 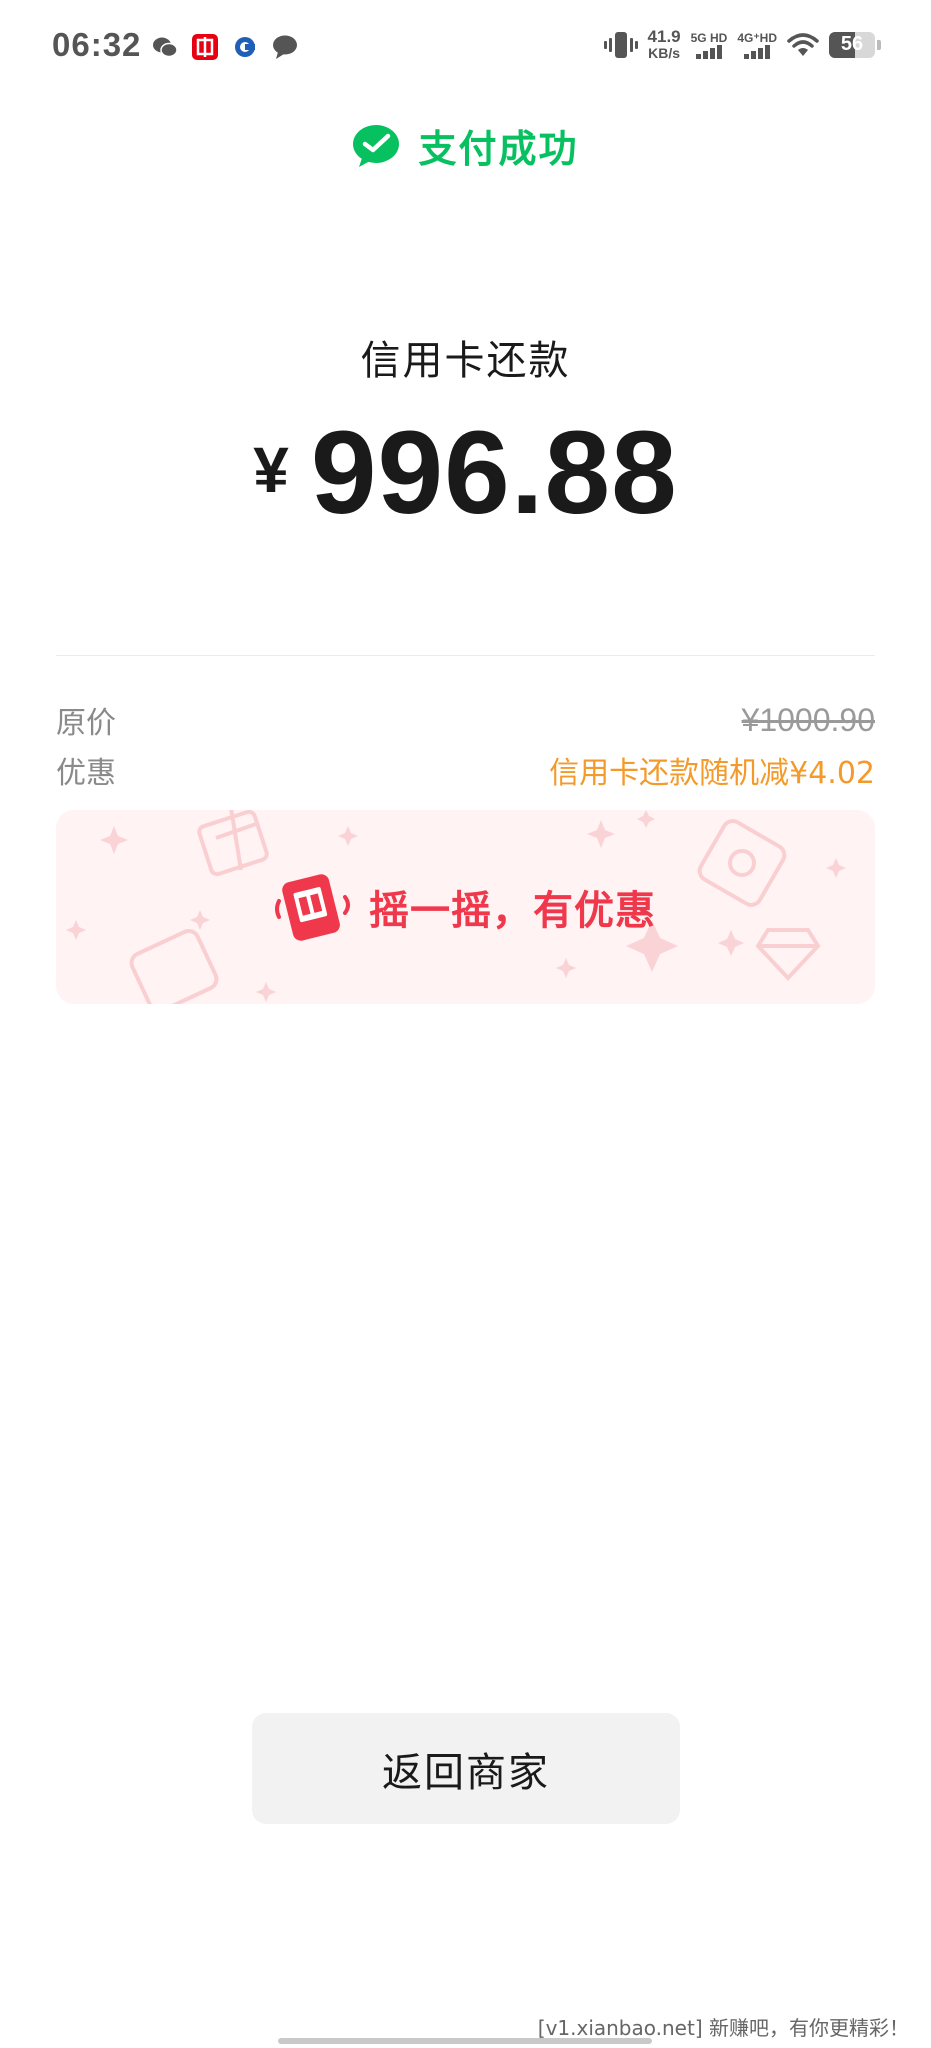 I want to click on signal-5g: 5G HD, so click(x=709, y=44).